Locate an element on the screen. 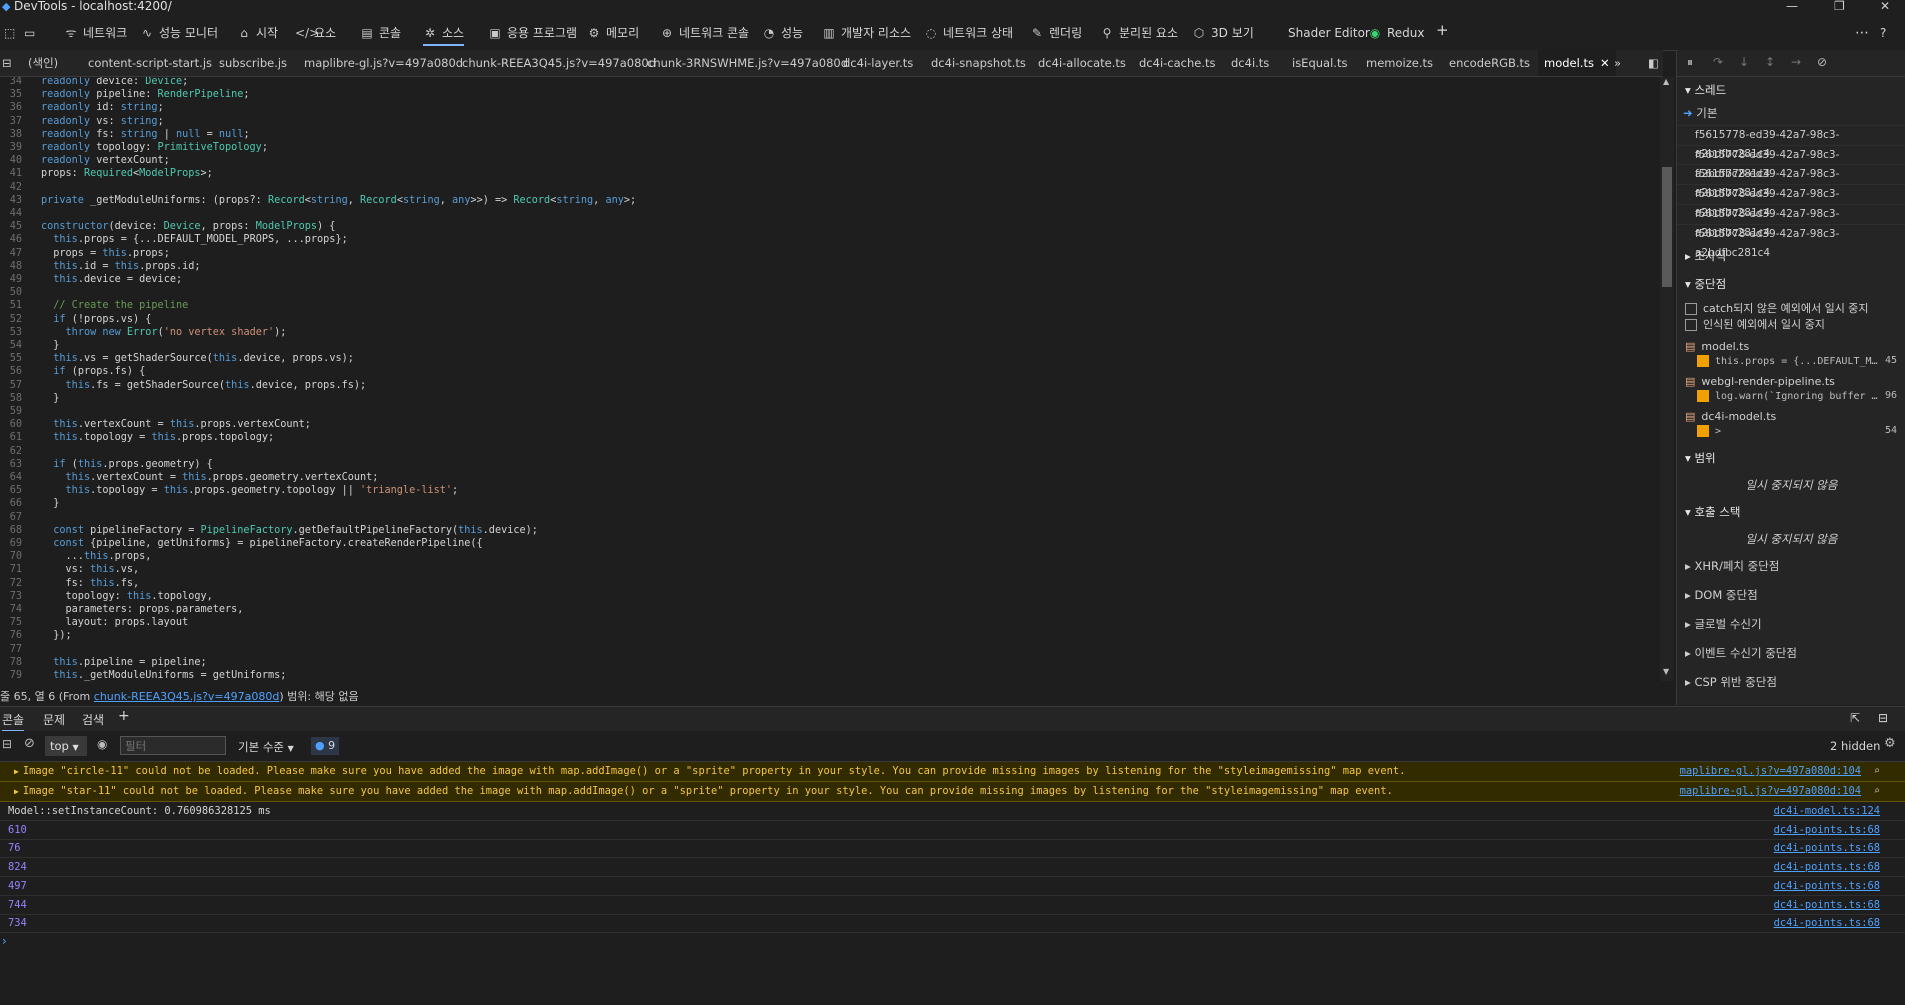 This screenshot has width=1905, height=1005. dom-breakpoints-header: ▸ DOM 중단점 is located at coordinates (1721, 595).